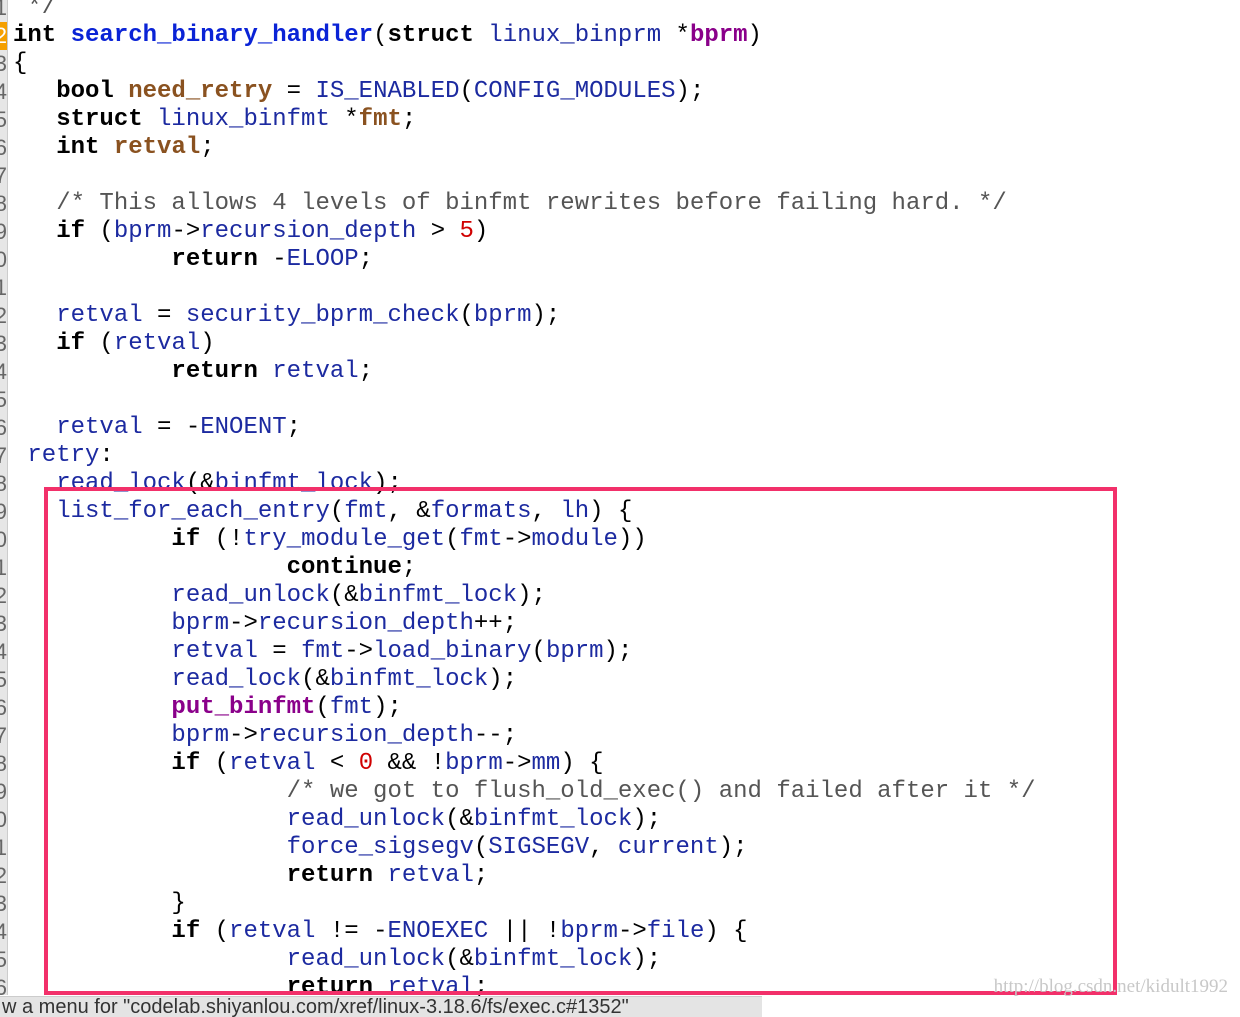 Image resolution: width=1240 pixels, height=1017 pixels. I want to click on code-token: CONFIG_MODULES, so click(575, 91).